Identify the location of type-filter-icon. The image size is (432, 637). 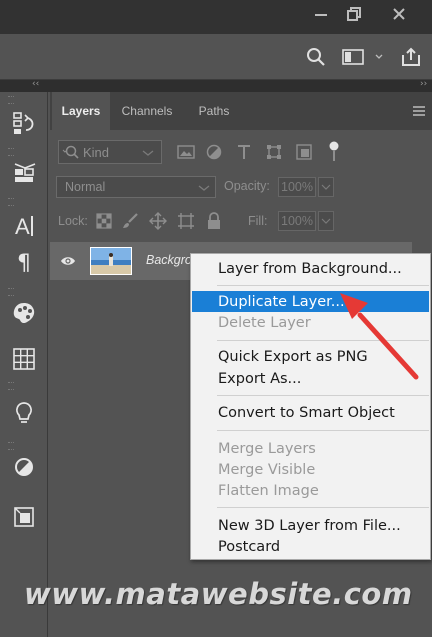
(244, 152).